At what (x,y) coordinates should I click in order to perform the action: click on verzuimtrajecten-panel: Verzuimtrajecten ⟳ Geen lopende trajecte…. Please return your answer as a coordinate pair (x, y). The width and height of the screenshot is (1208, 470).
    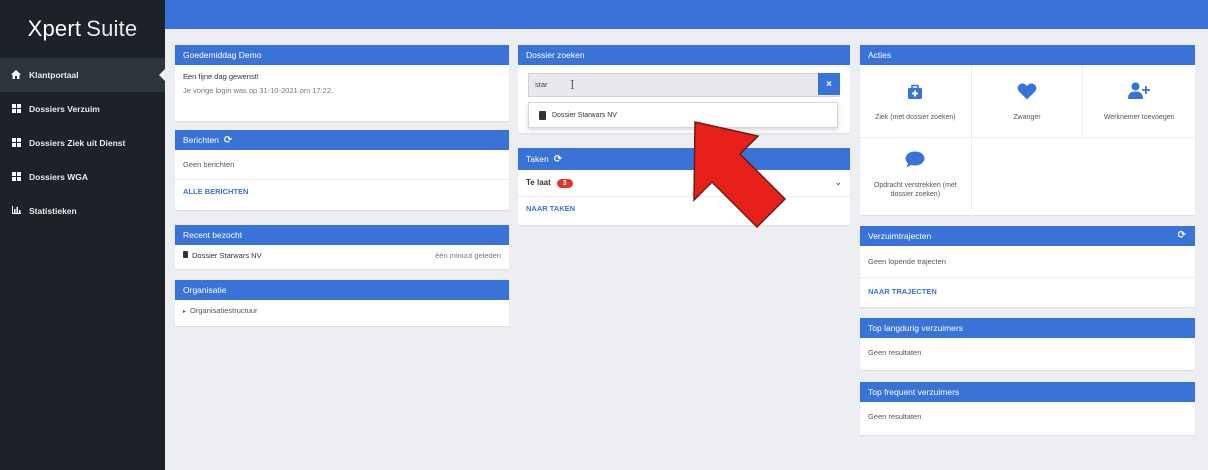
    Looking at the image, I should click on (1027, 266).